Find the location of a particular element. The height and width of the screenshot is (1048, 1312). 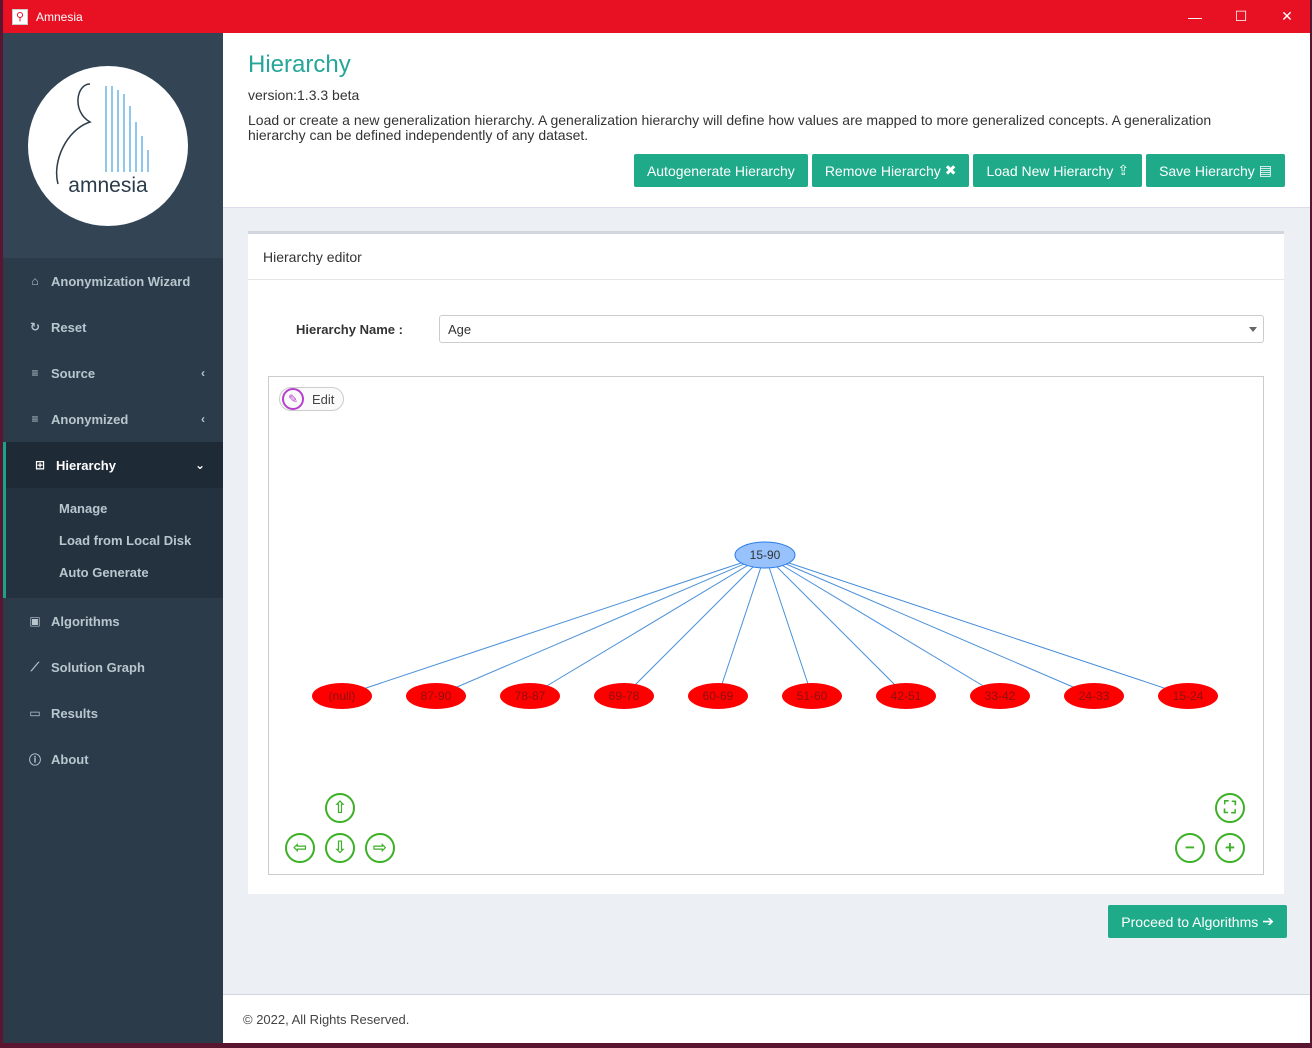

arrow-left-icon: ⇦ is located at coordinates (300, 847).